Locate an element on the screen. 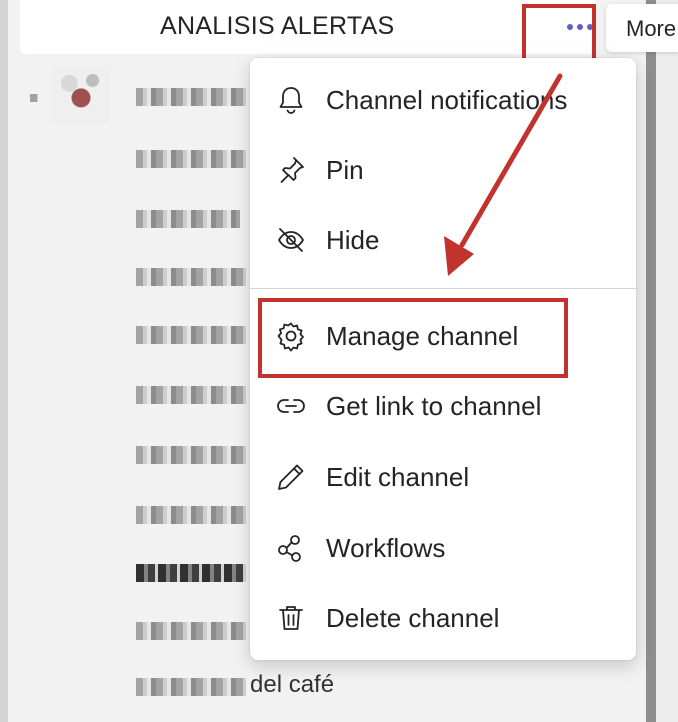  eye-off-icon is located at coordinates (291, 240).